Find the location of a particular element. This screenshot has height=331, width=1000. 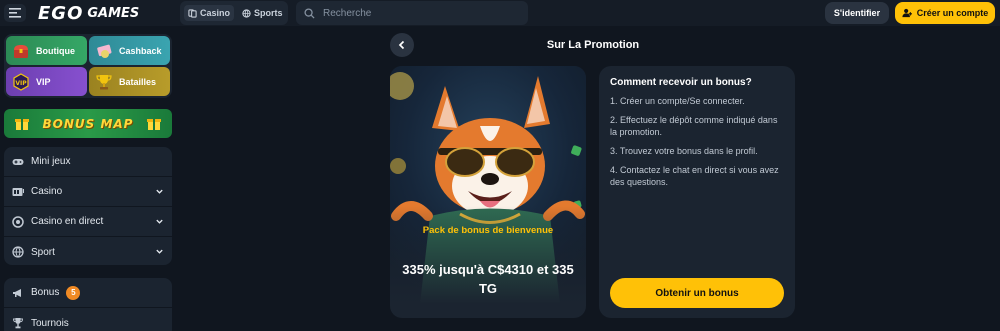

menu-icon is located at coordinates (15, 13).